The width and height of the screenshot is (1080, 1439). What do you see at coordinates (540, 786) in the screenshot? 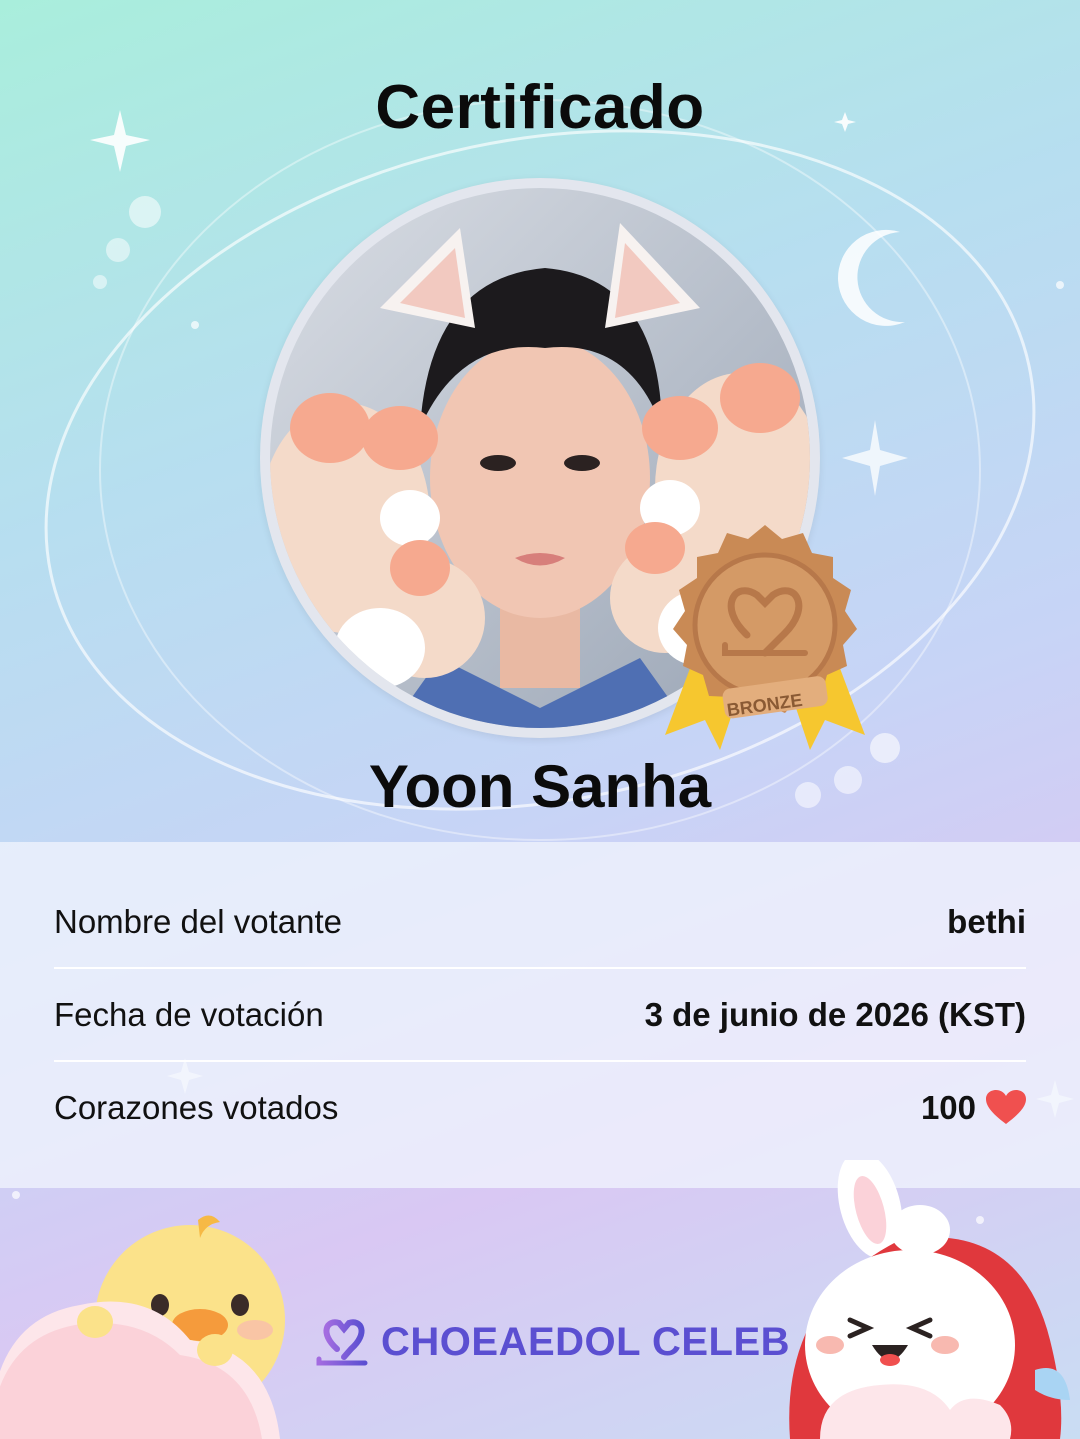
I see `idol-name: Yoon Sanha` at bounding box center [540, 786].